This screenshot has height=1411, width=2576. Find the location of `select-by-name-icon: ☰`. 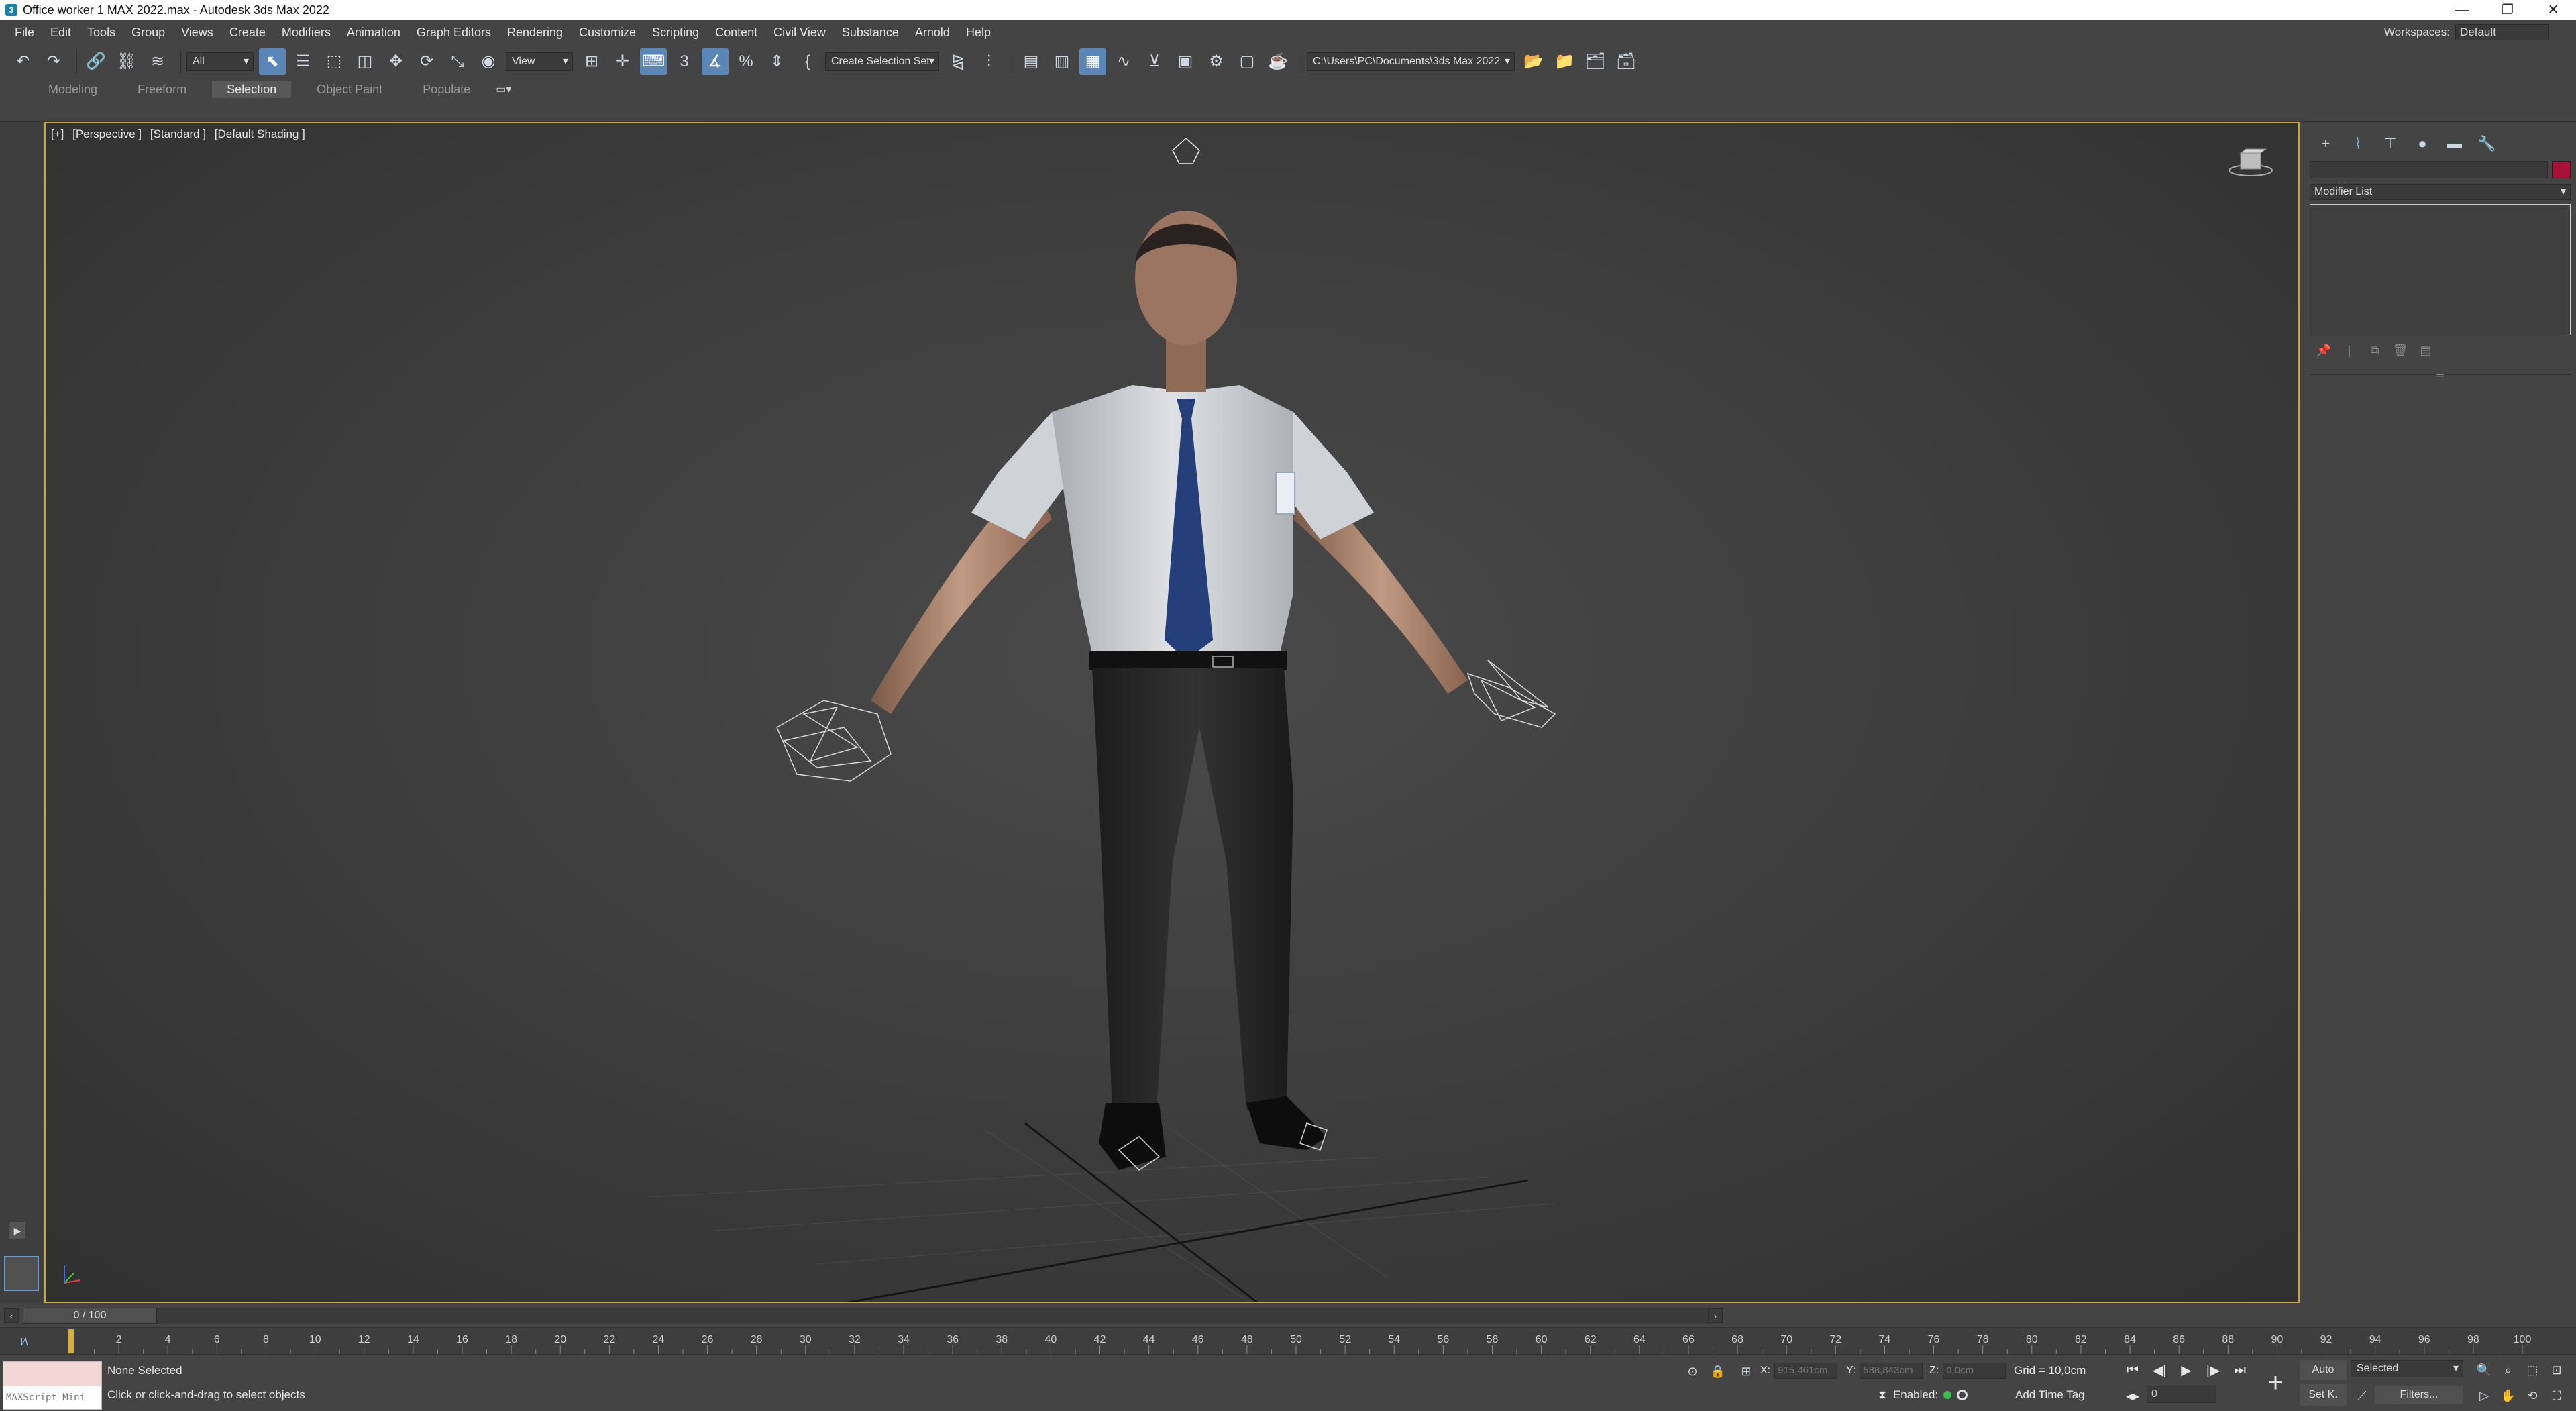

select-by-name-icon: ☰ is located at coordinates (303, 62).